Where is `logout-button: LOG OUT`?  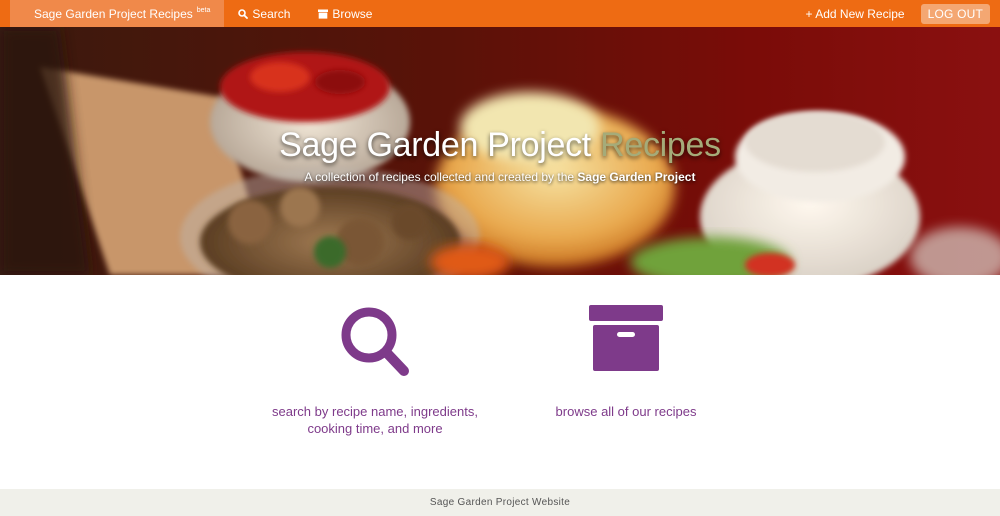 logout-button: LOG OUT is located at coordinates (955, 13).